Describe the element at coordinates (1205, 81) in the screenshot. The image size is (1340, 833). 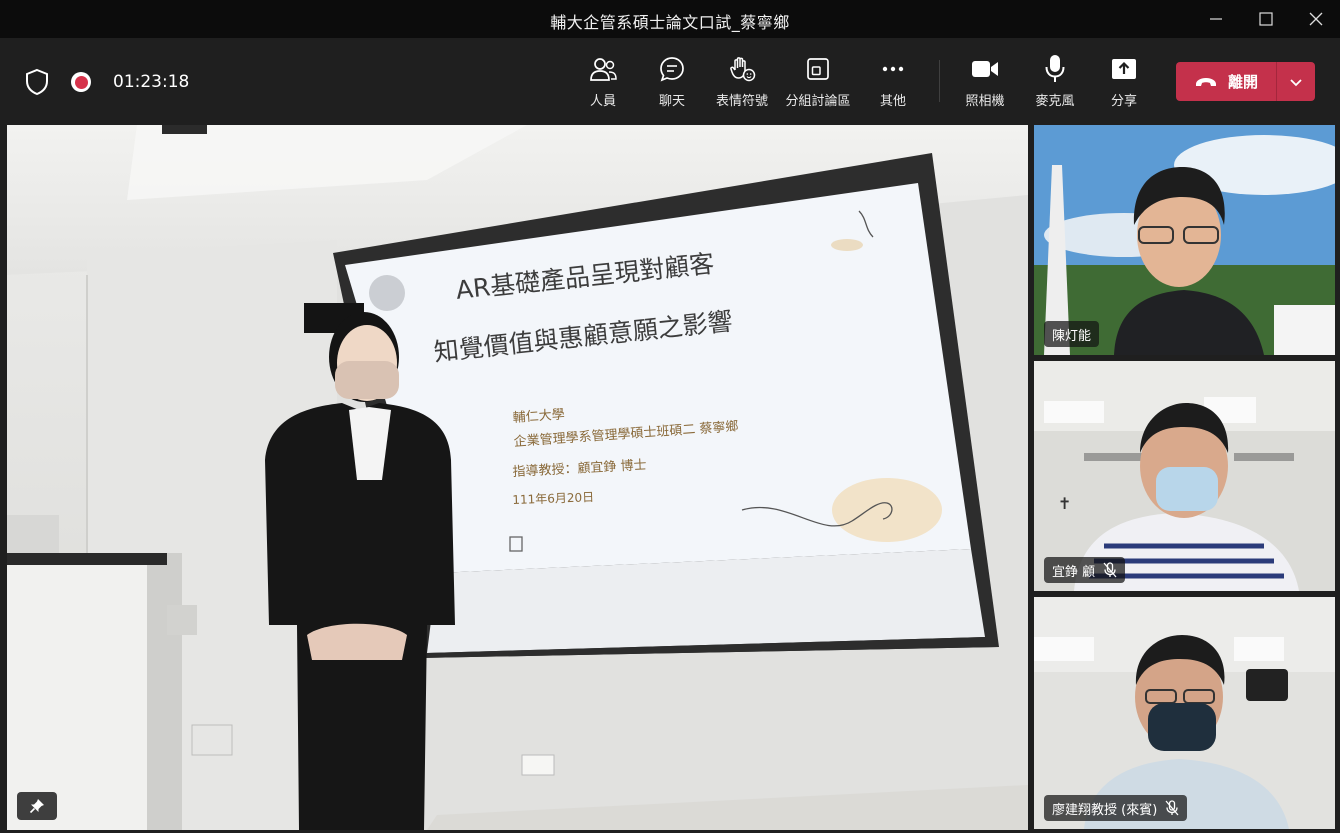
I see `hang-up-icon` at that location.